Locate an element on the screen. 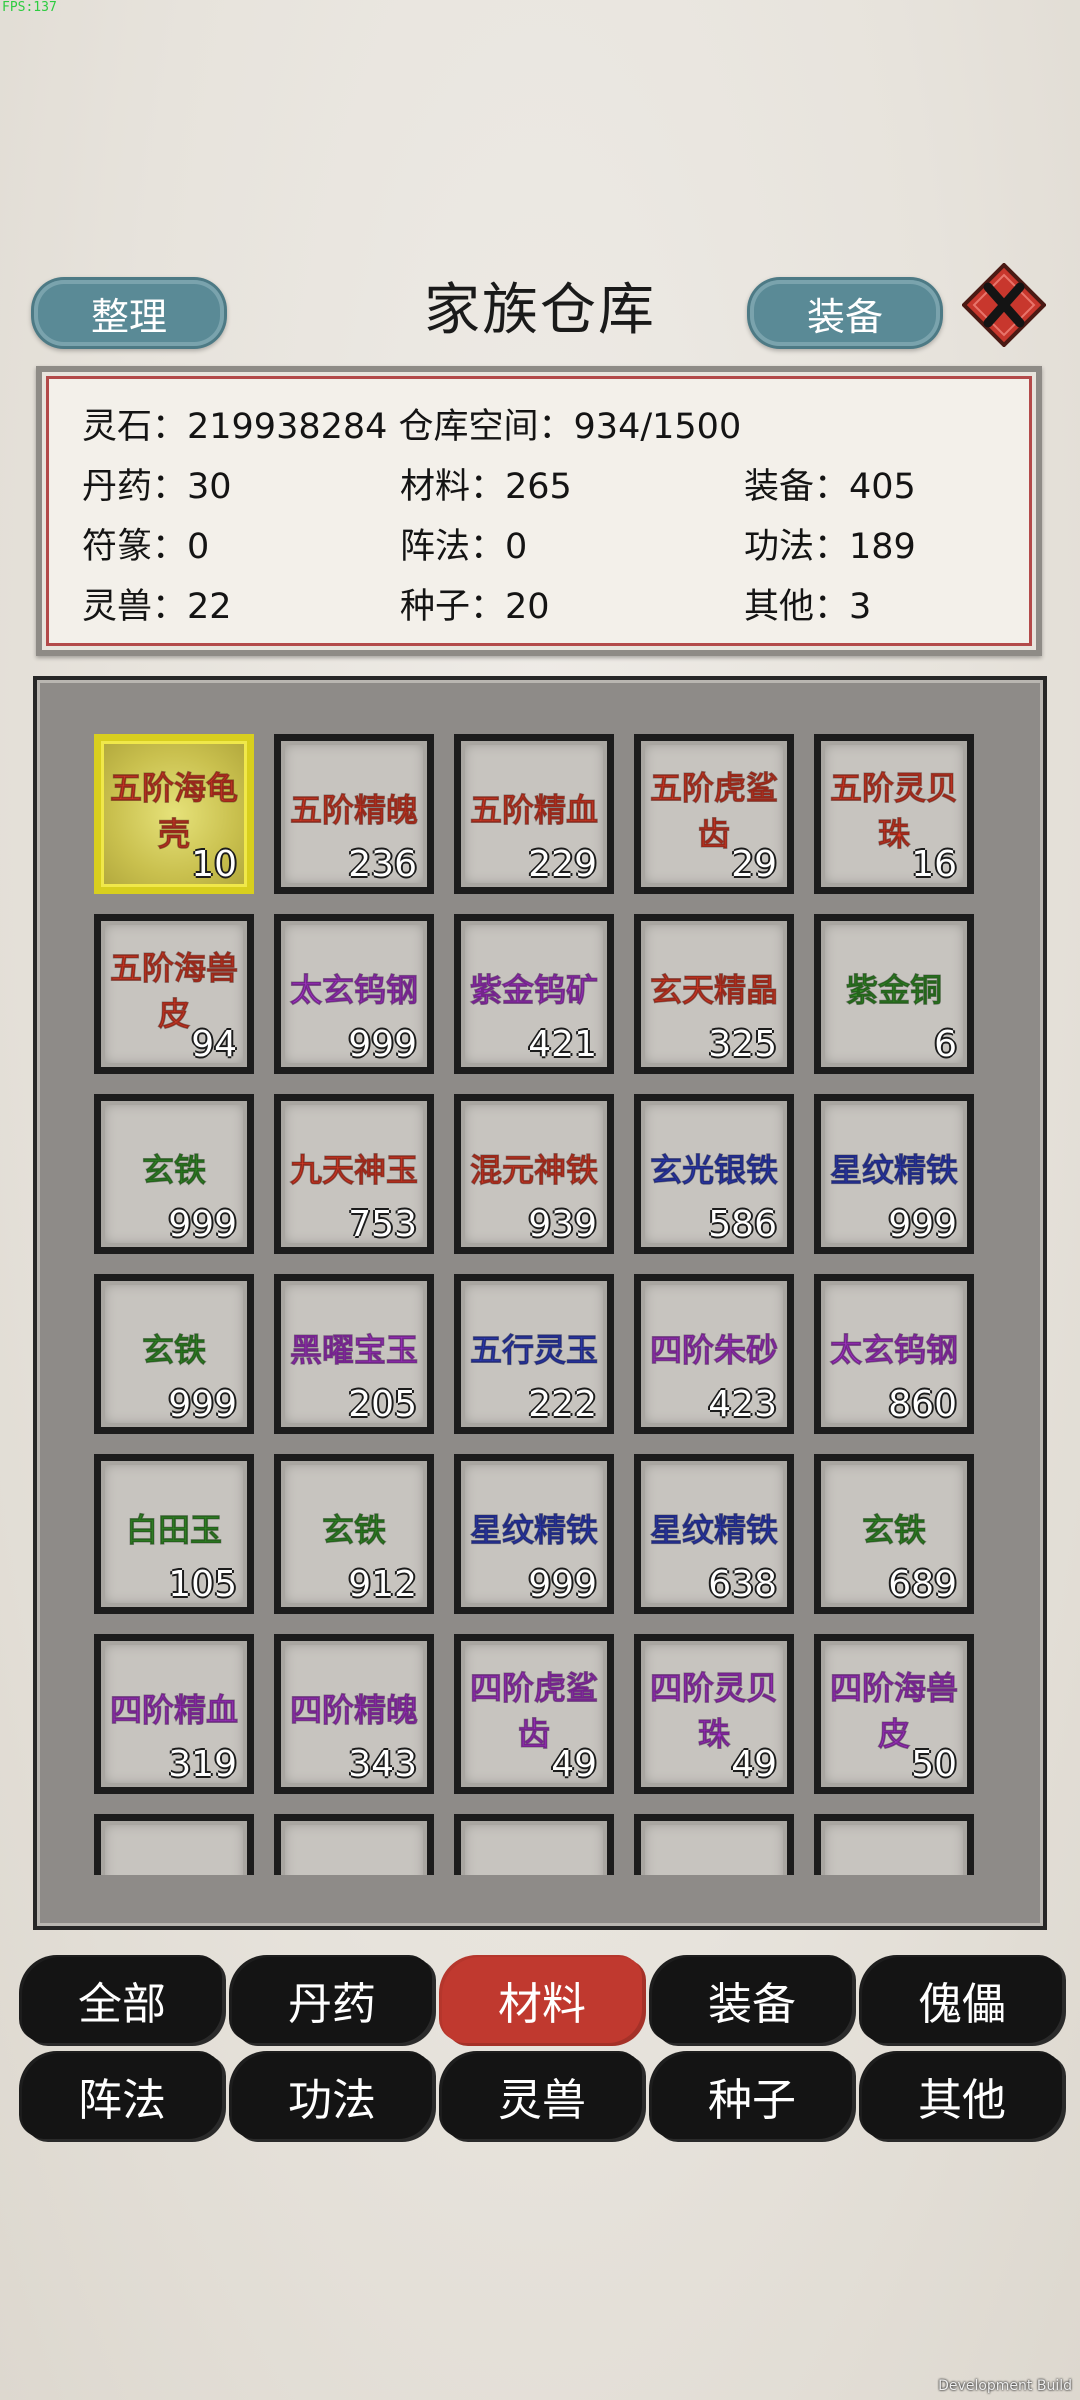 Image resolution: width=1080 pixels, height=2400 pixels. tab-4: 装备 is located at coordinates (752, 2000).